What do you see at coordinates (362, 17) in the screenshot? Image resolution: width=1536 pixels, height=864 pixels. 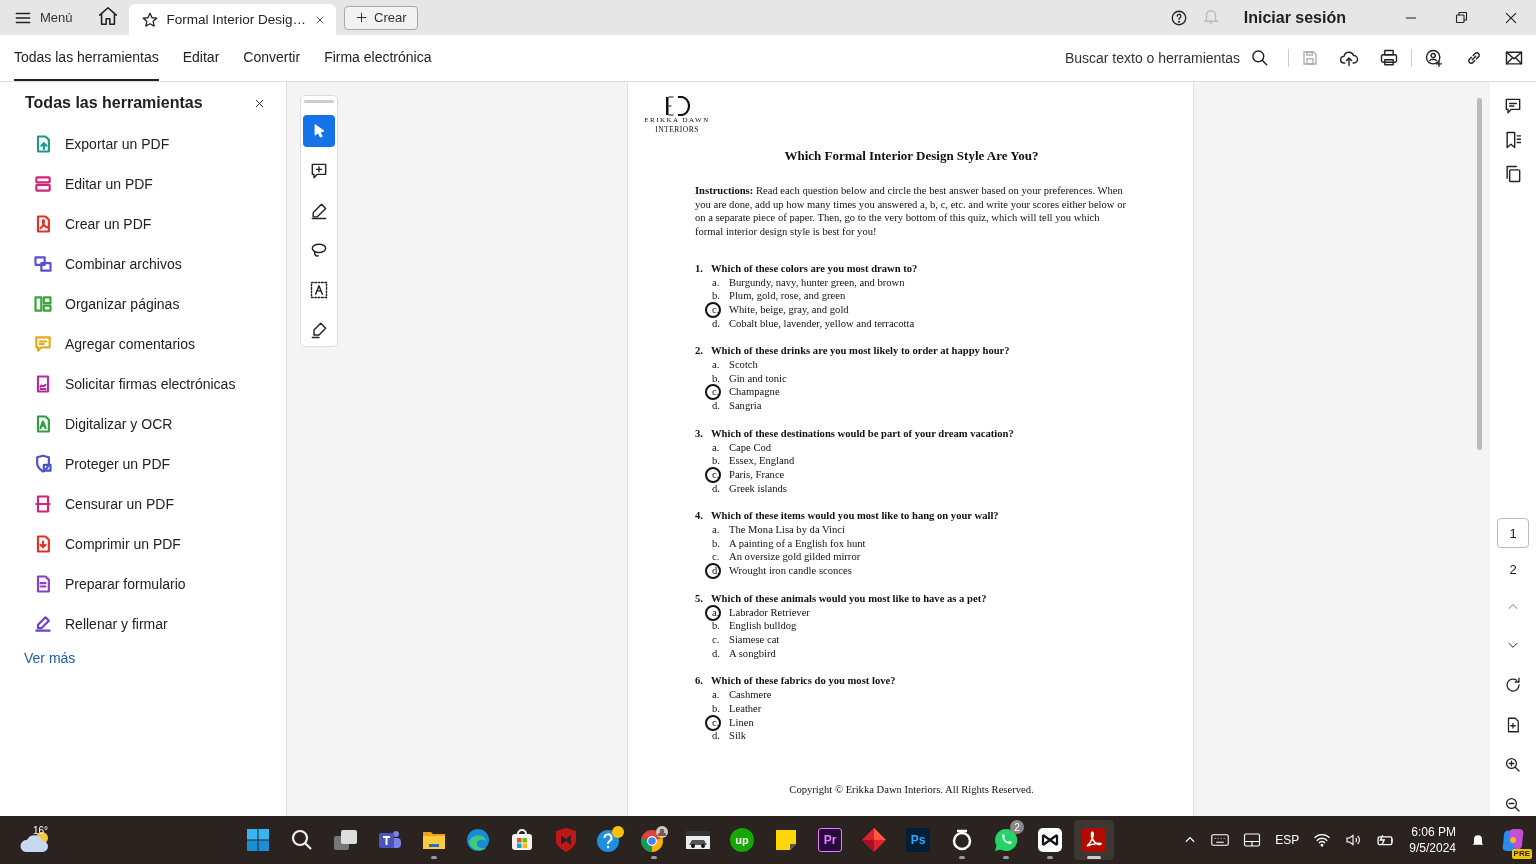 I see `plus-icon` at bounding box center [362, 17].